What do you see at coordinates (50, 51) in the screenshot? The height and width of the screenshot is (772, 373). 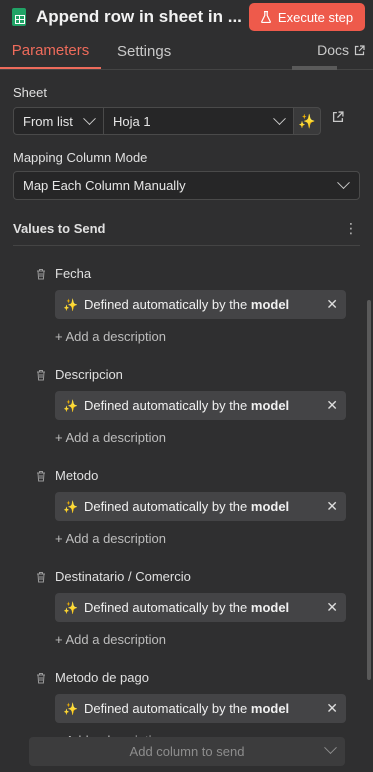 I see `tab-parameters: Parameters` at bounding box center [50, 51].